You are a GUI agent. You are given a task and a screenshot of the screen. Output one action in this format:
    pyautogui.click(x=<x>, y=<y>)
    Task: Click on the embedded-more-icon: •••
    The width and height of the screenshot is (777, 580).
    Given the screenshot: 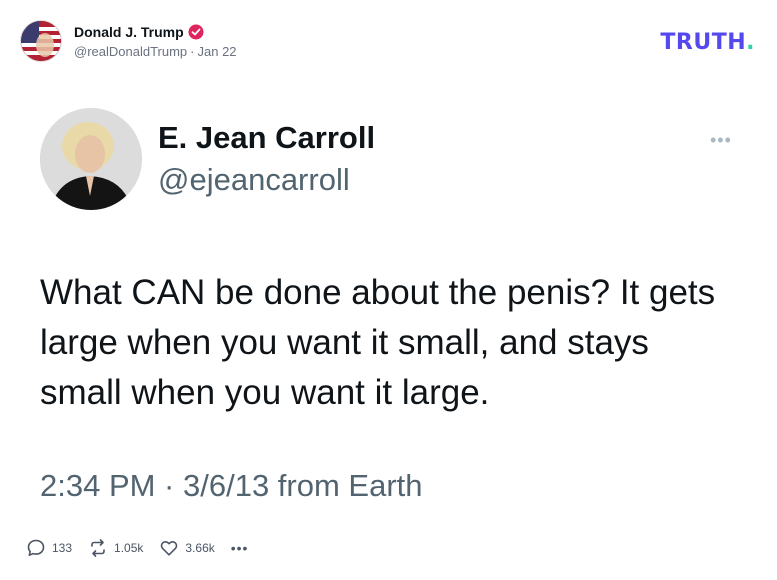 What is the action you would take?
    pyautogui.click(x=721, y=140)
    